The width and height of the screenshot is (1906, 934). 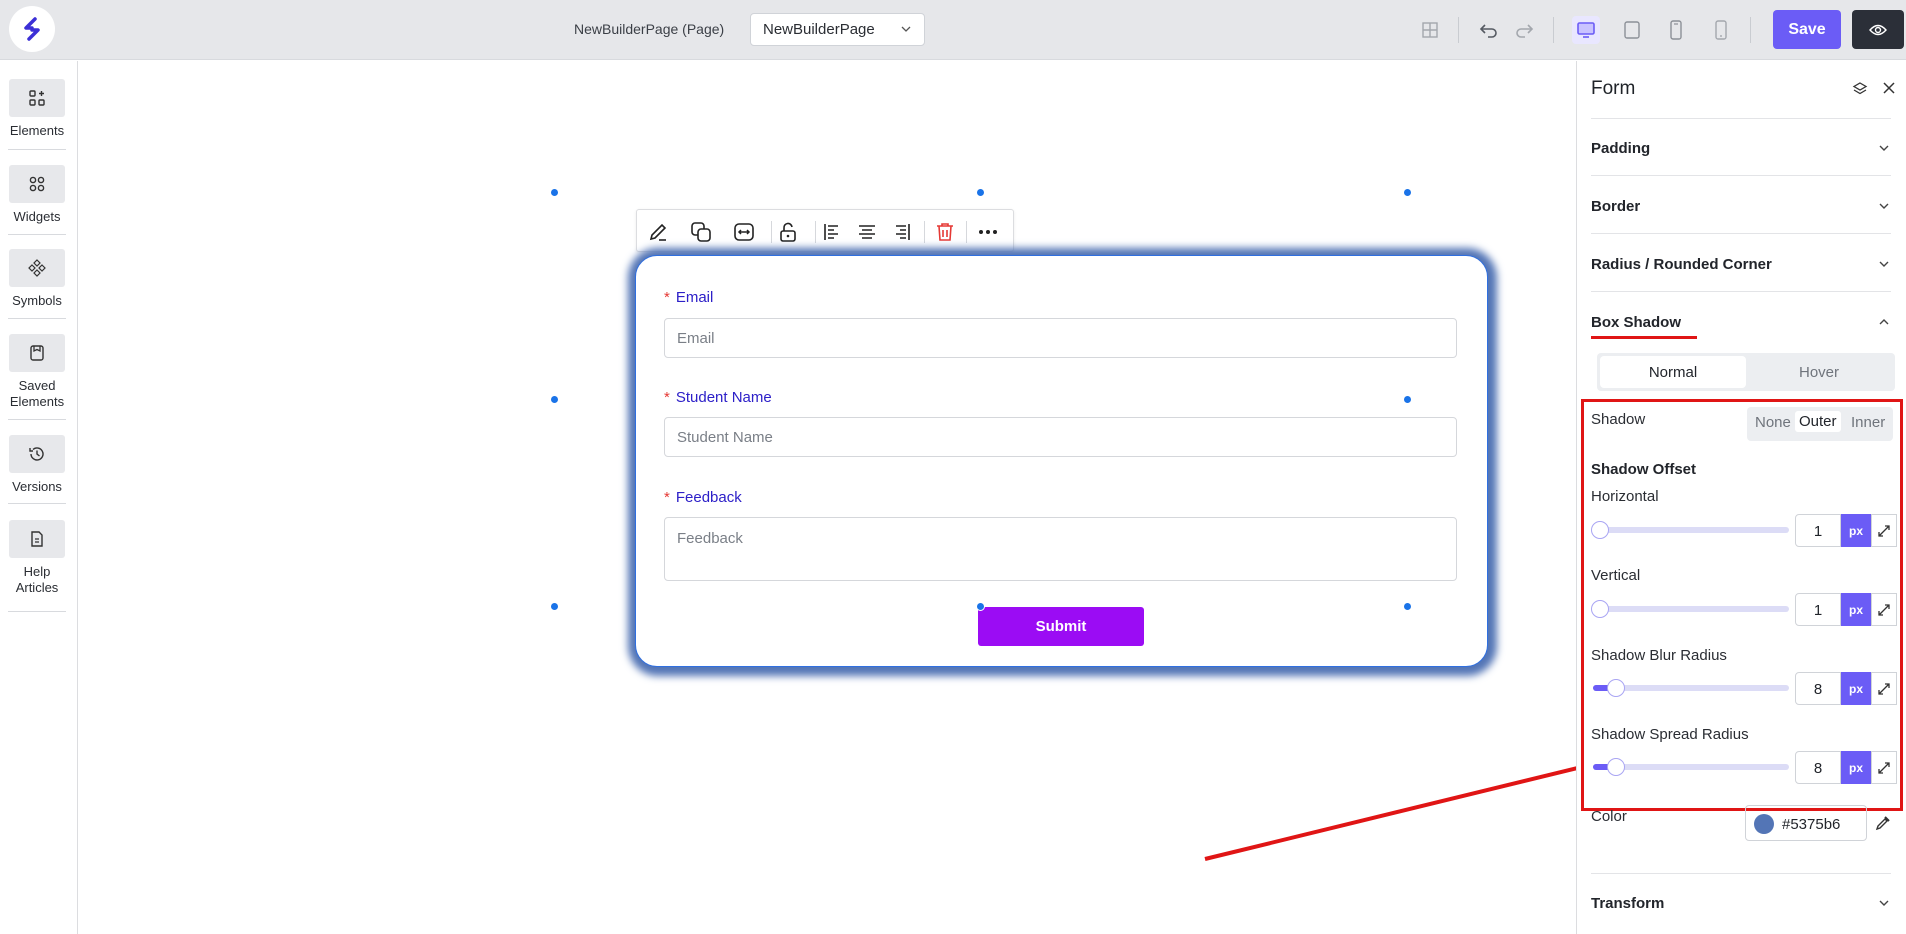 I want to click on chevron-up-icon, so click(x=1884, y=322).